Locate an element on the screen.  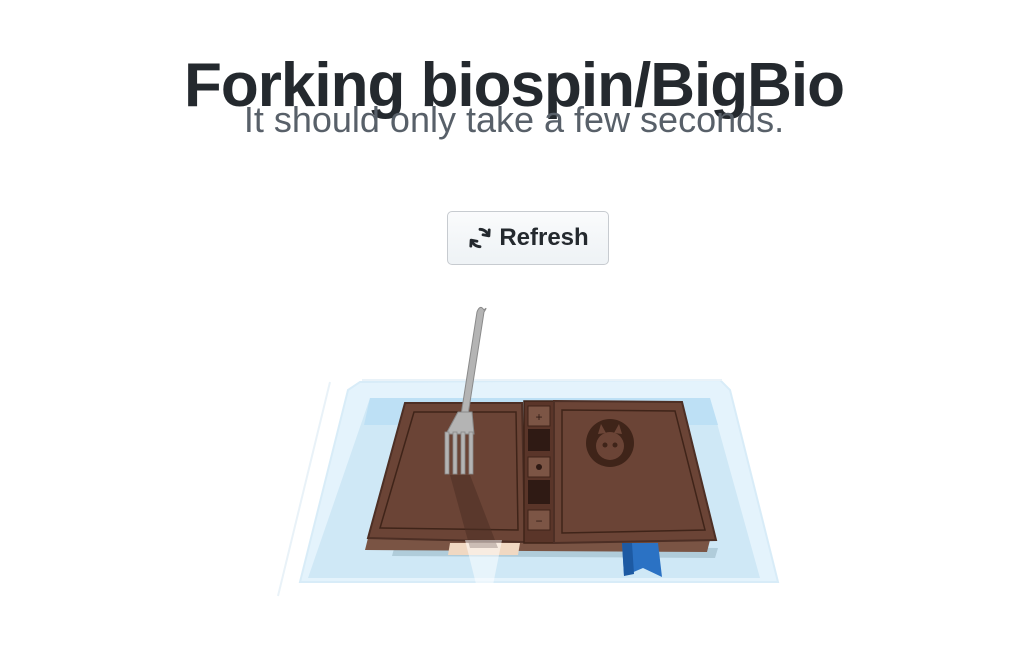
octocat-icon is located at coordinates (610, 443).